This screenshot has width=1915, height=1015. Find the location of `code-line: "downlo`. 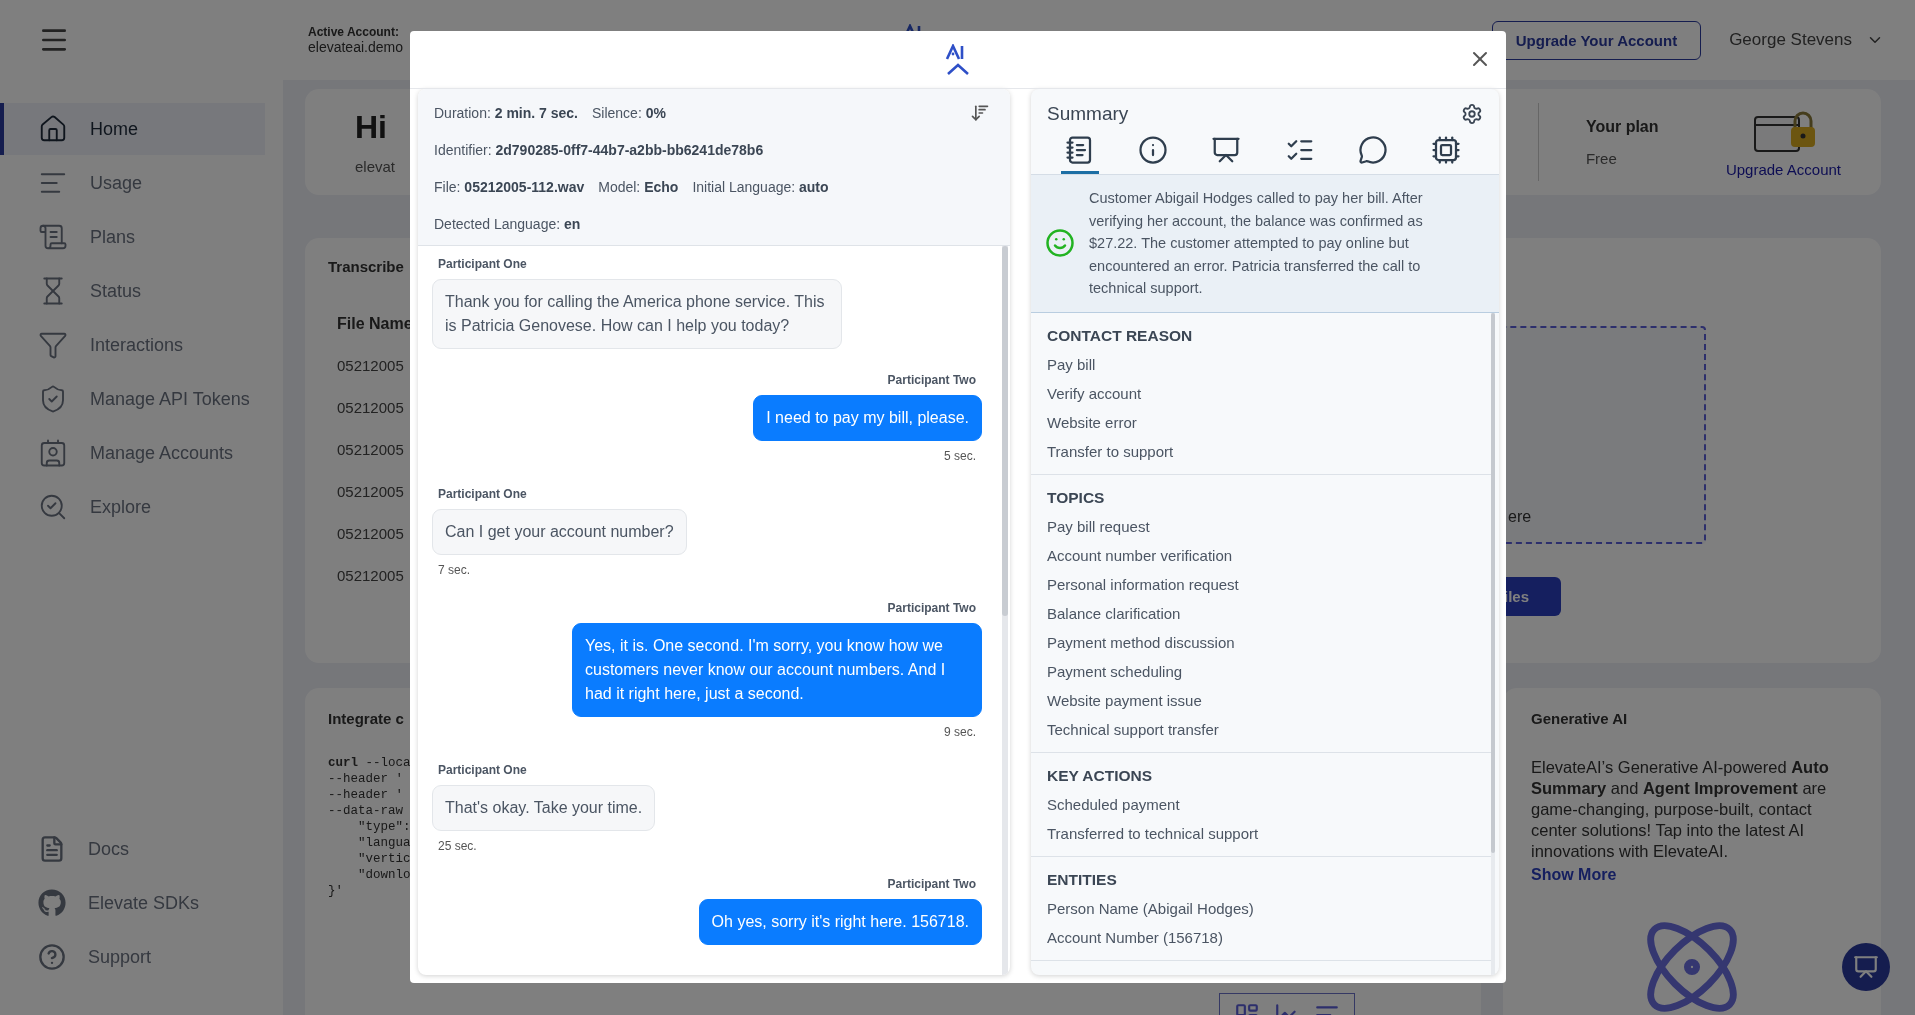

code-line: "downlo is located at coordinates (384, 875).